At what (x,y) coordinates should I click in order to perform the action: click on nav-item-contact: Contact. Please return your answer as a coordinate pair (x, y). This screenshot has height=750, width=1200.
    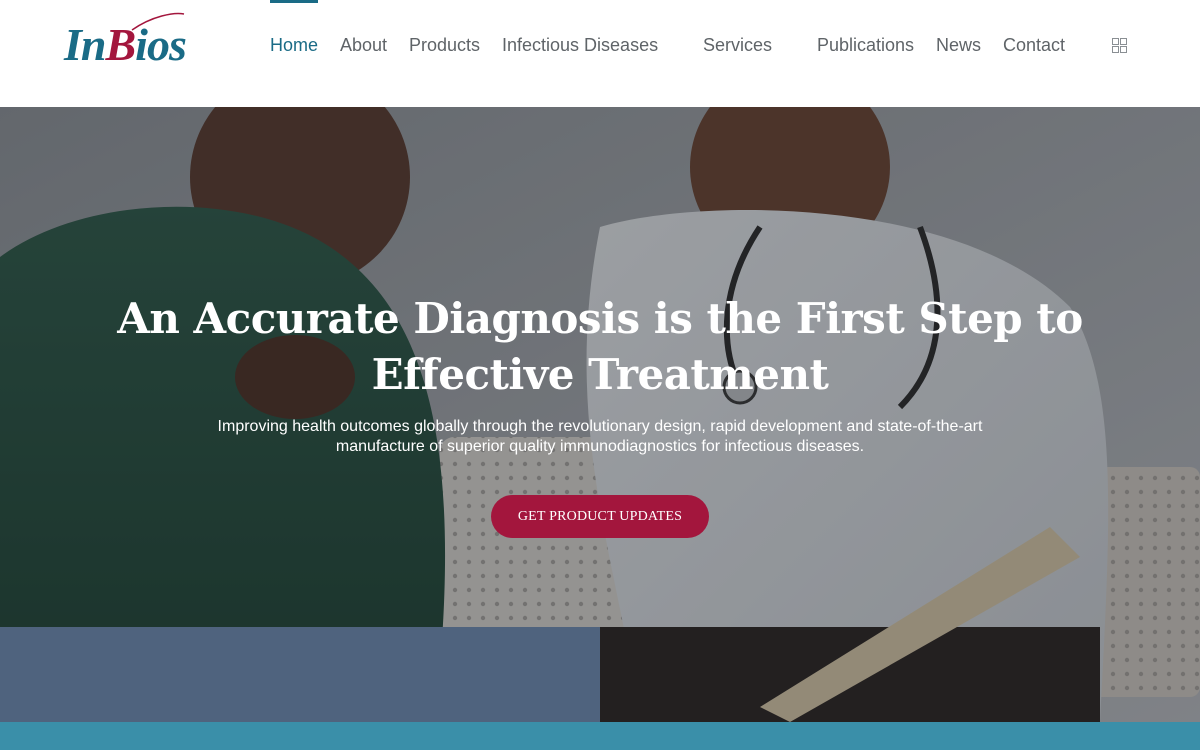
    Looking at the image, I should click on (1034, 45).